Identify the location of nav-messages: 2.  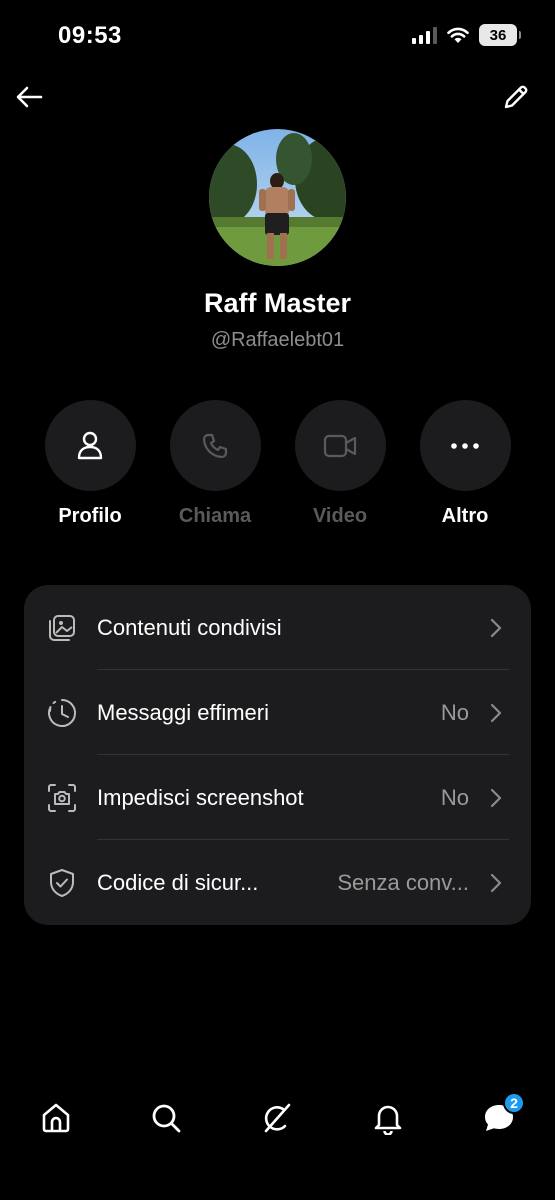
(502, 1115).